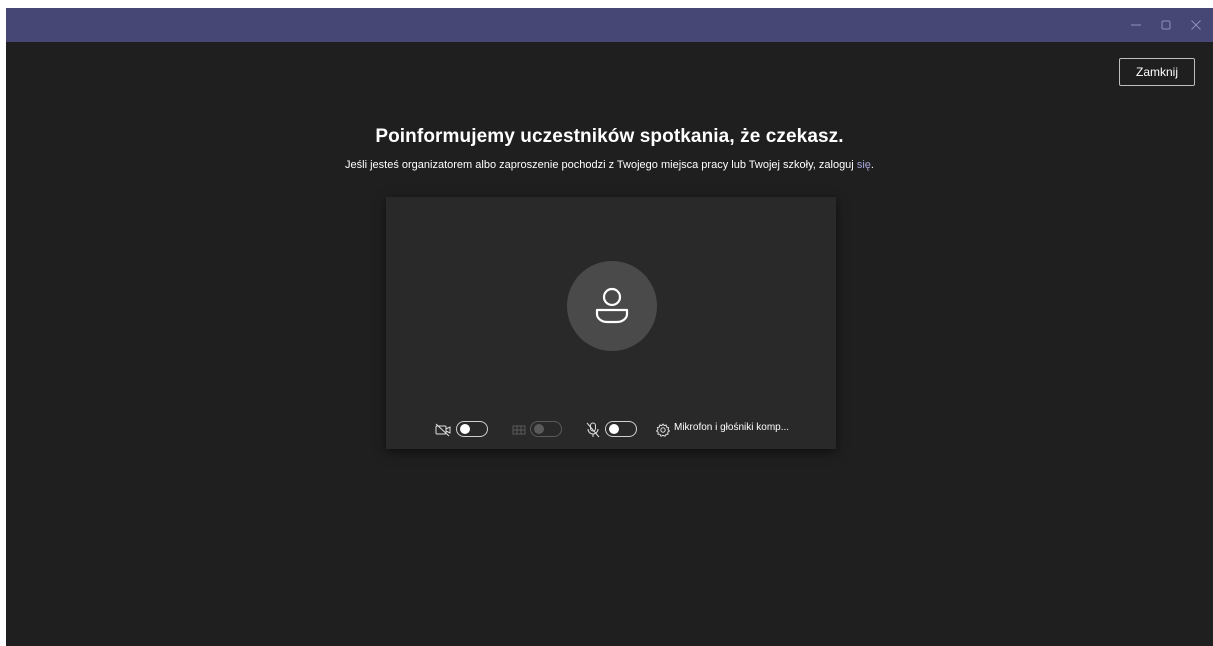 This screenshot has width=1213, height=646. I want to click on camera-off-icon, so click(443, 430).